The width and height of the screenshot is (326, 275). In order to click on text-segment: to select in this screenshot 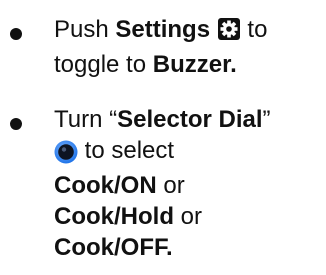, I will do `click(126, 150)`.